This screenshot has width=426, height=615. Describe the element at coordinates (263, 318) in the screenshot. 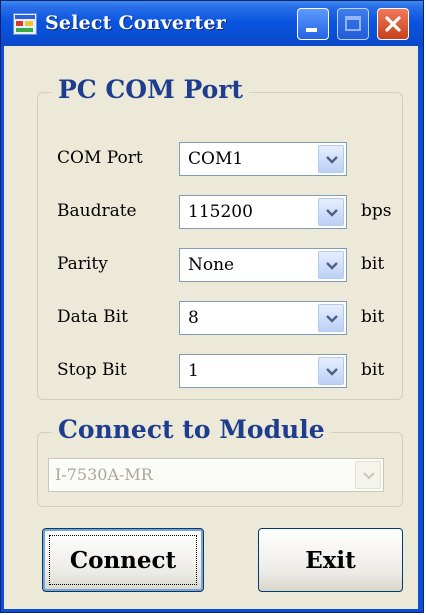

I see `data-bit-select: 8` at that location.